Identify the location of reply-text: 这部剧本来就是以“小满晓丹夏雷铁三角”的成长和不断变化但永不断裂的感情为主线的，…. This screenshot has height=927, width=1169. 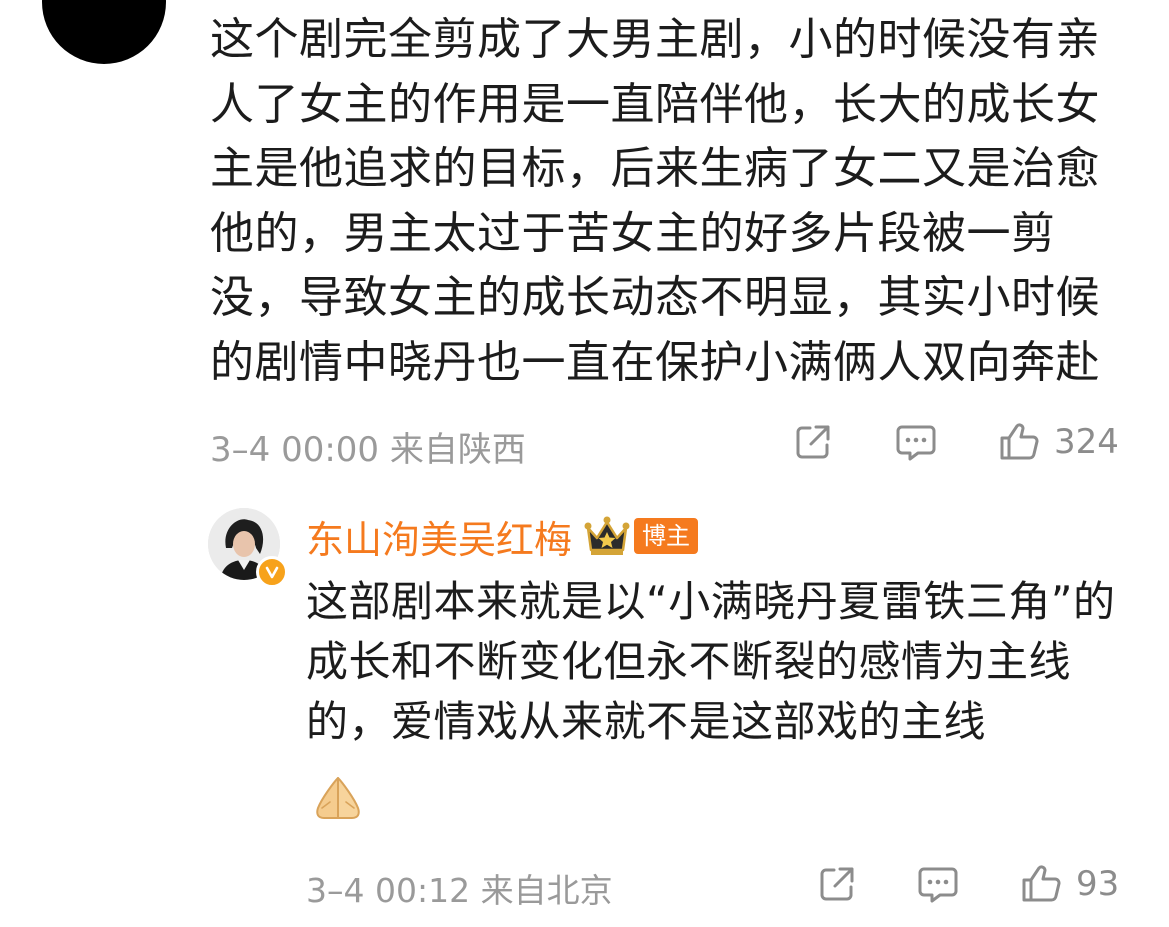
(711, 661).